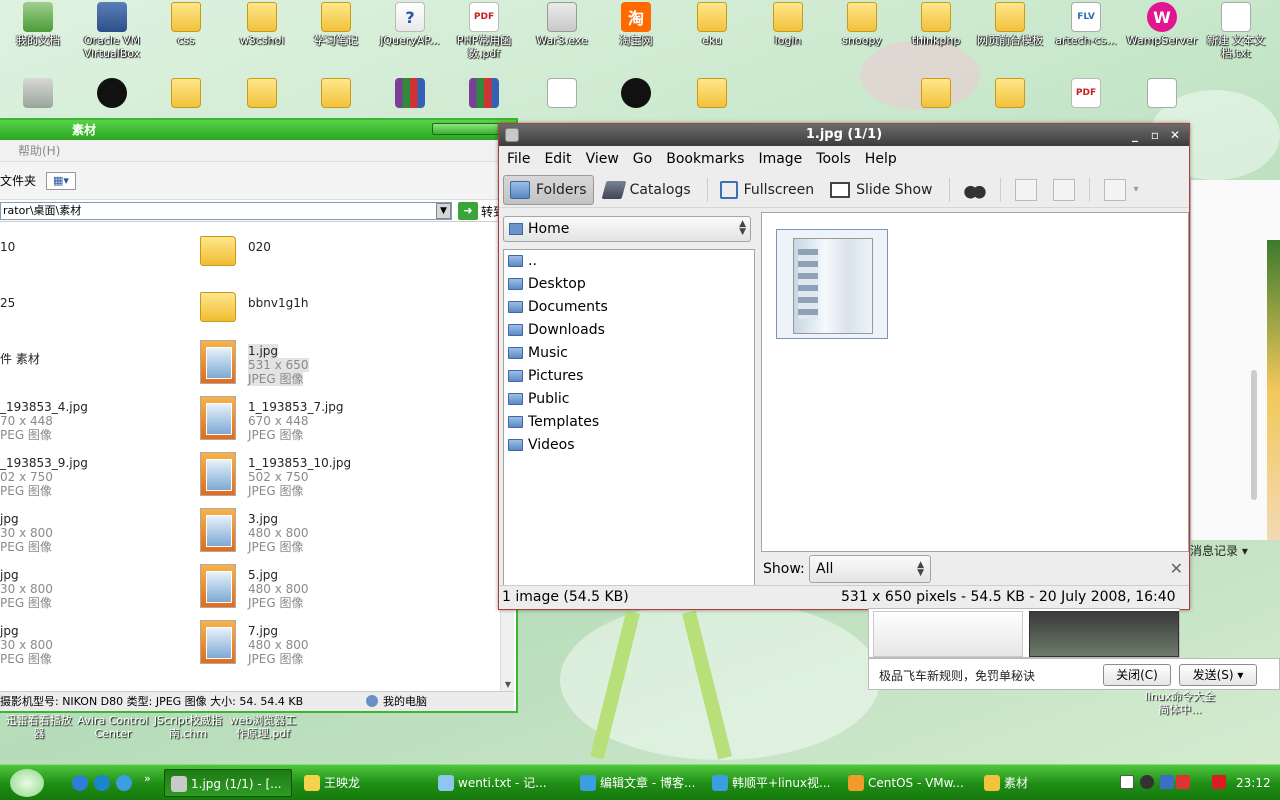  Describe the element at coordinates (262, 24) in the screenshot. I see `desktop-icon: w3cshol` at that location.